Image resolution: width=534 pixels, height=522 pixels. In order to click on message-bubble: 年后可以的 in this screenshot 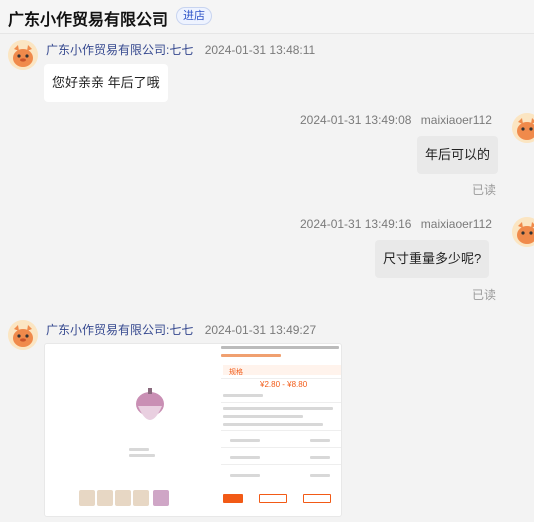, I will do `click(458, 155)`.